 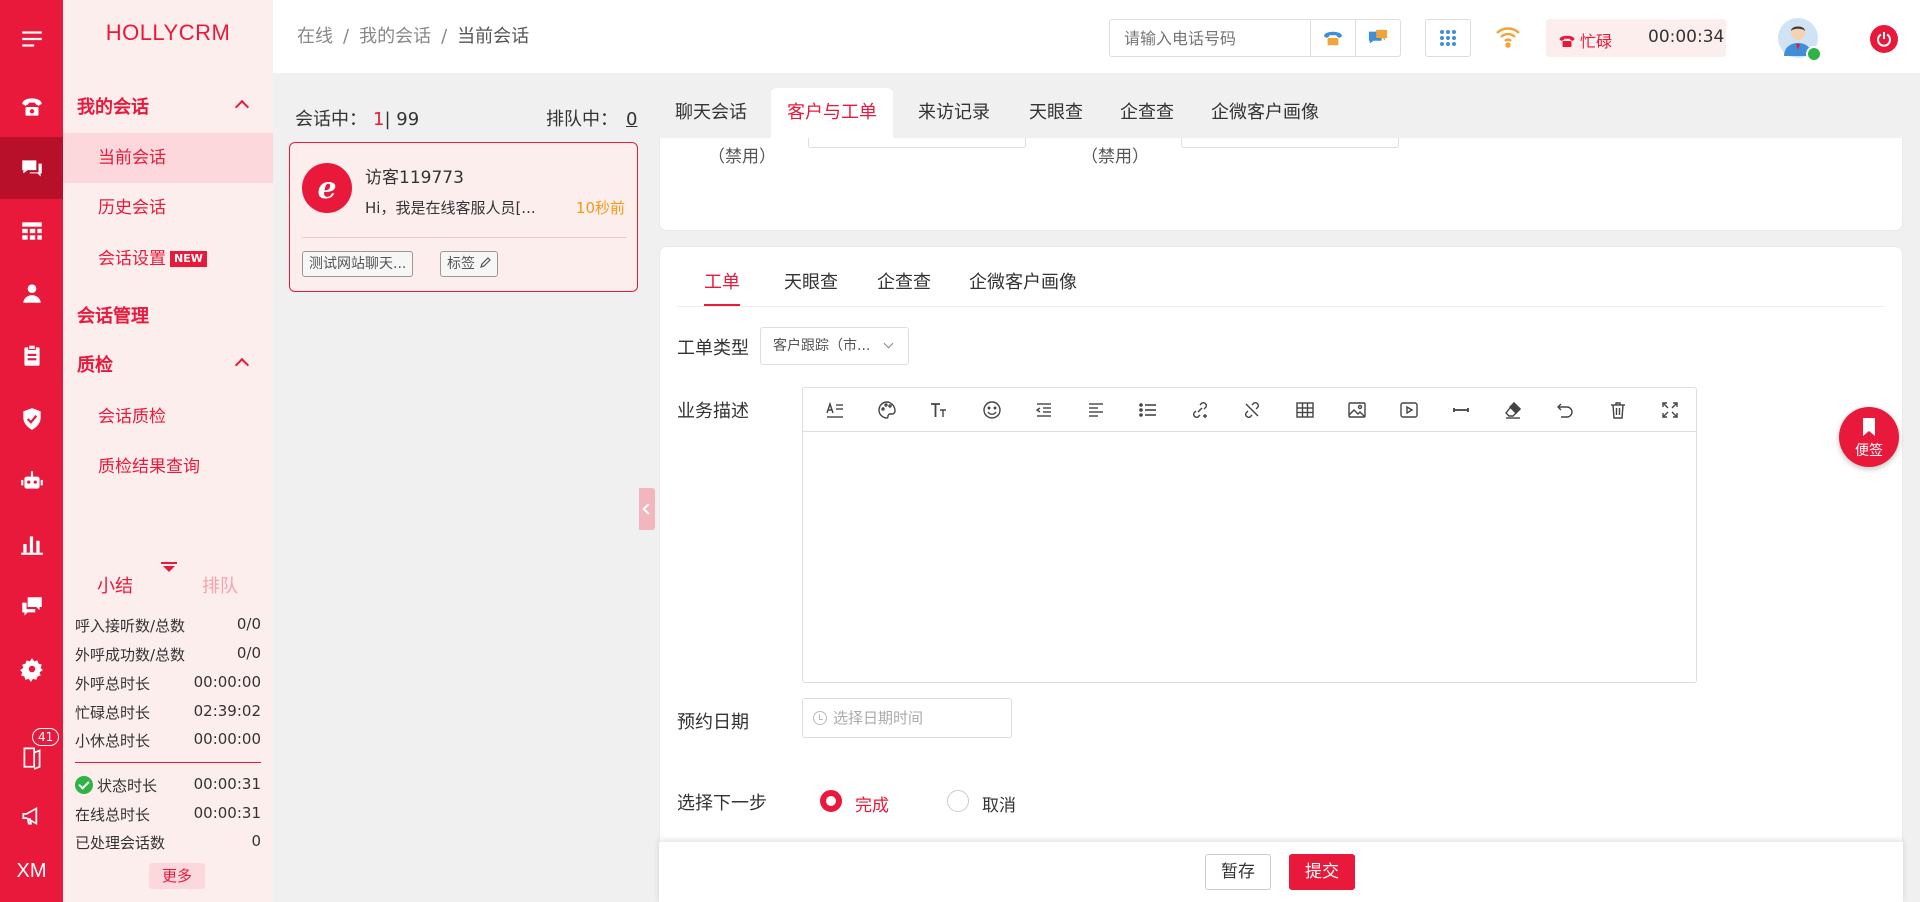 I want to click on heading-icon, so click(x=835, y=410).